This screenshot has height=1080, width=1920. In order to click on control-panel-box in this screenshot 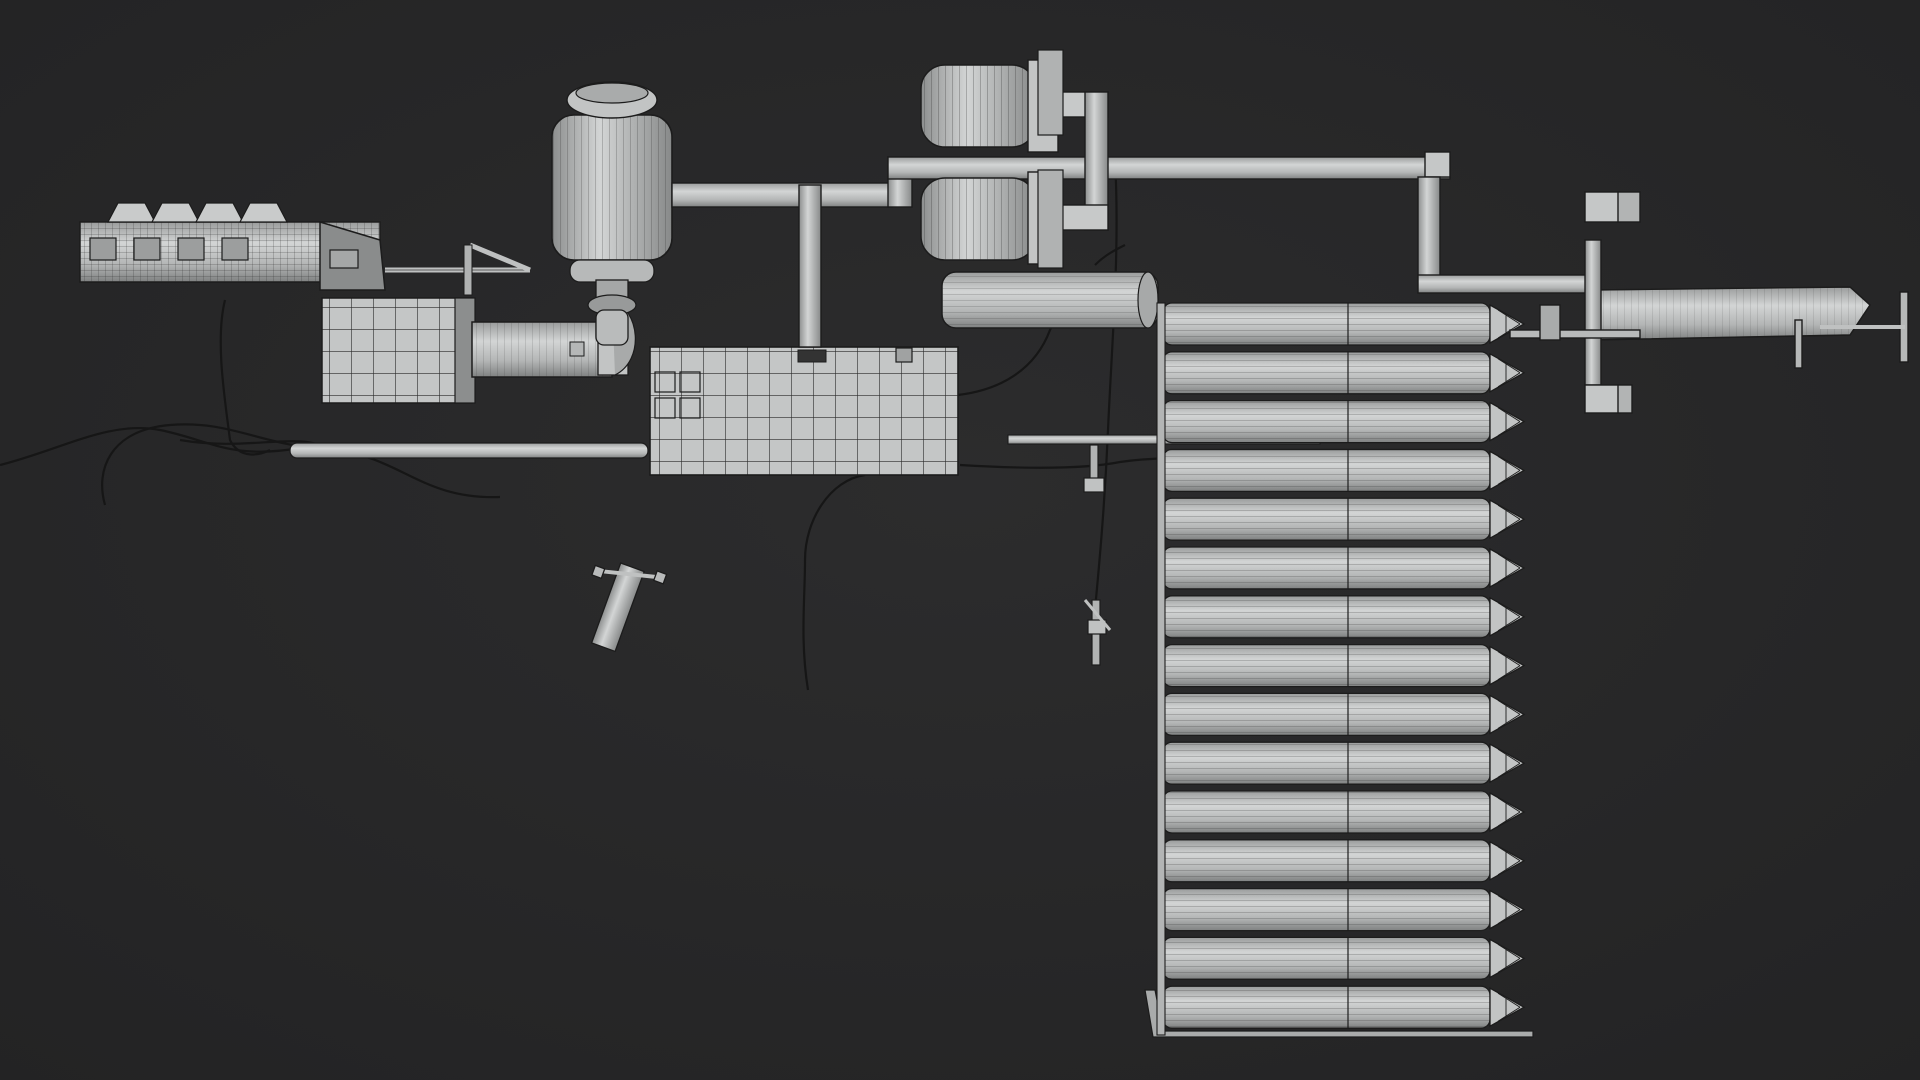, I will do `click(804, 411)`.